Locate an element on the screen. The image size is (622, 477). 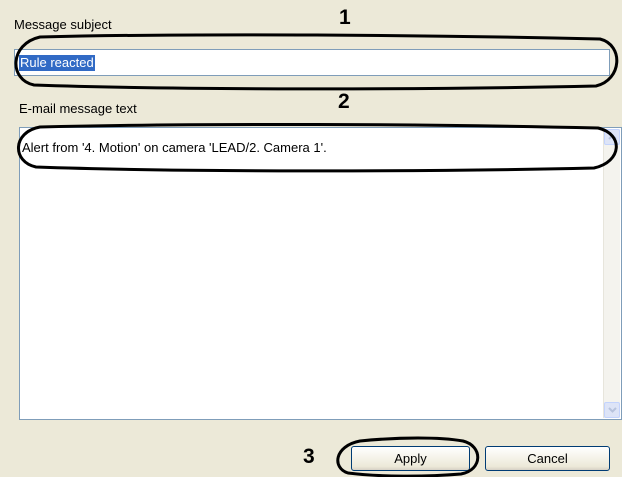
message-subject-input: Rule reacted is located at coordinates (312, 62).